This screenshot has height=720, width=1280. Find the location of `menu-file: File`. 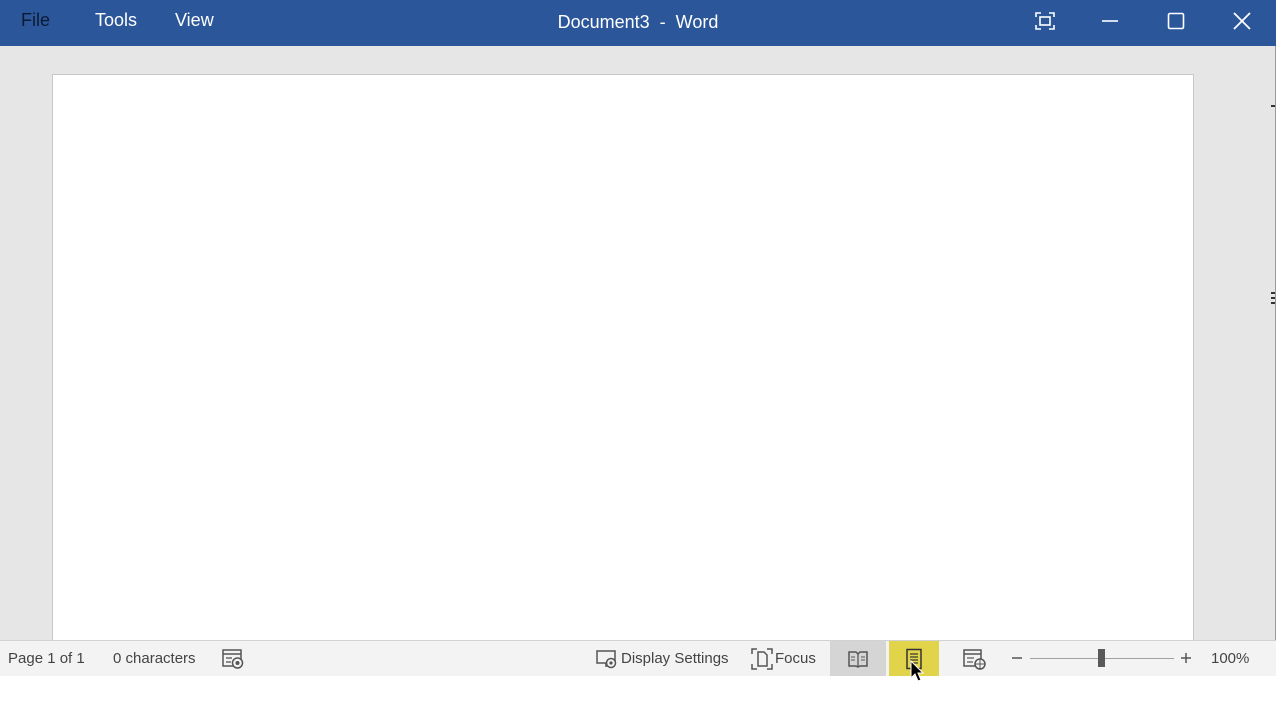

menu-file: File is located at coordinates (35, 20).